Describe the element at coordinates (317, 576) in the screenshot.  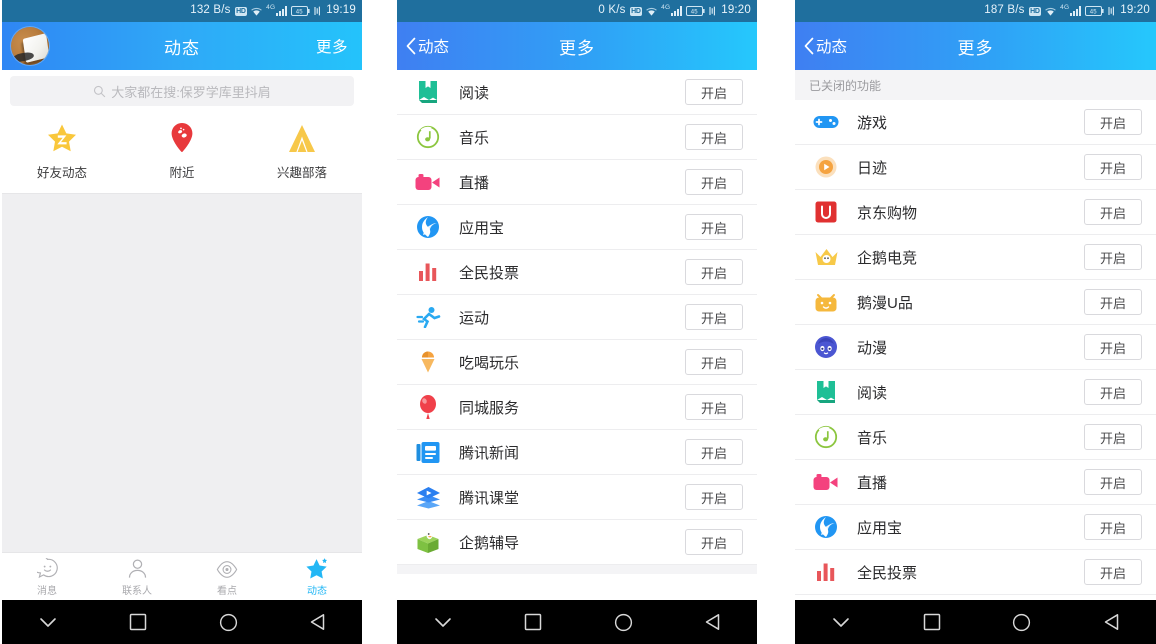
I see `tab-dynamic: 动态` at that location.